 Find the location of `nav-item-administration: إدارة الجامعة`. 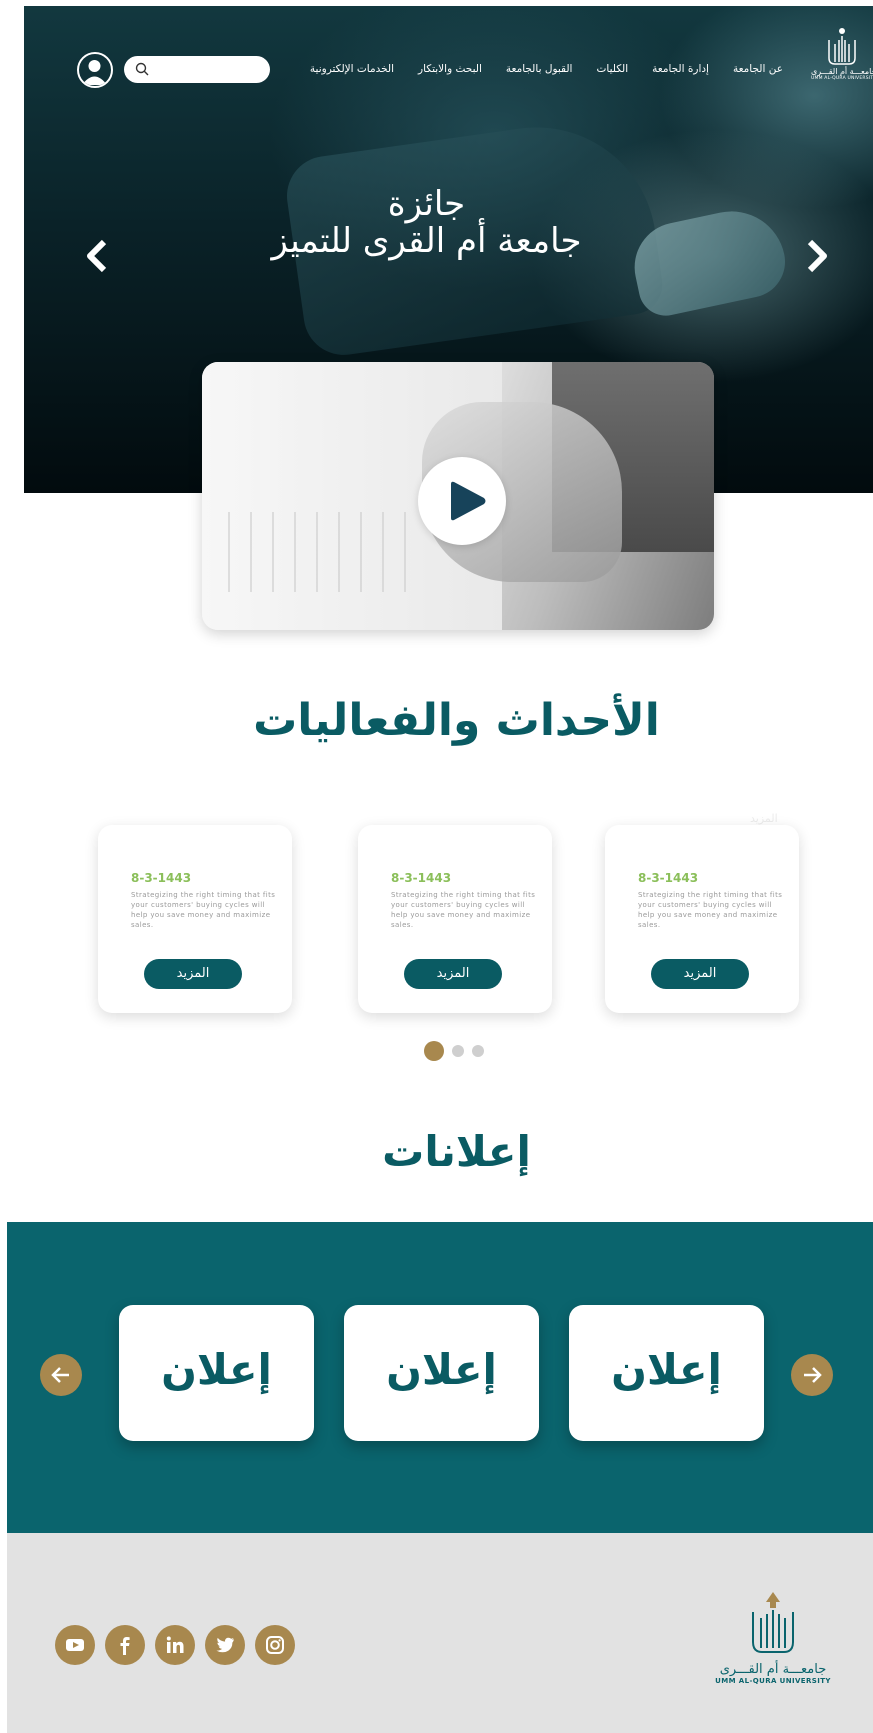

nav-item-administration: إدارة الجامعة is located at coordinates (680, 69).